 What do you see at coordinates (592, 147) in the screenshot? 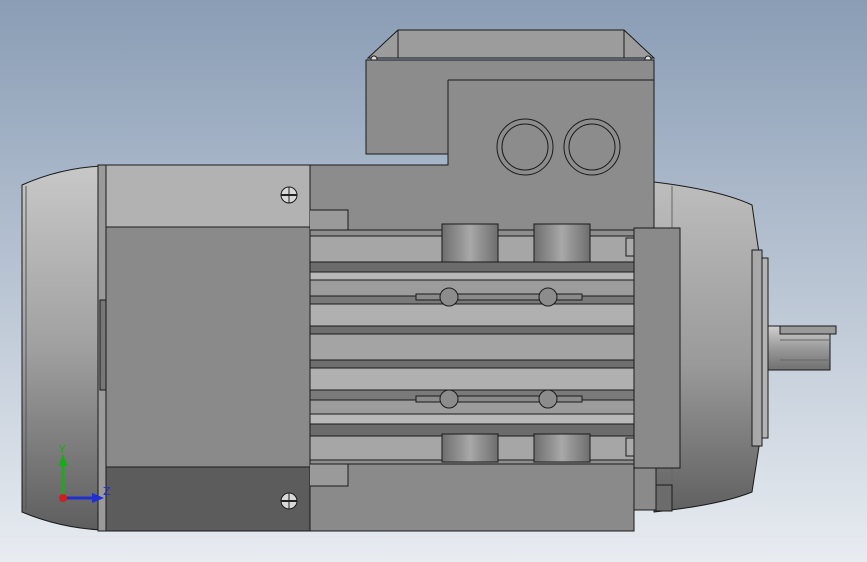
I see `cable-gland-right-icon` at bounding box center [592, 147].